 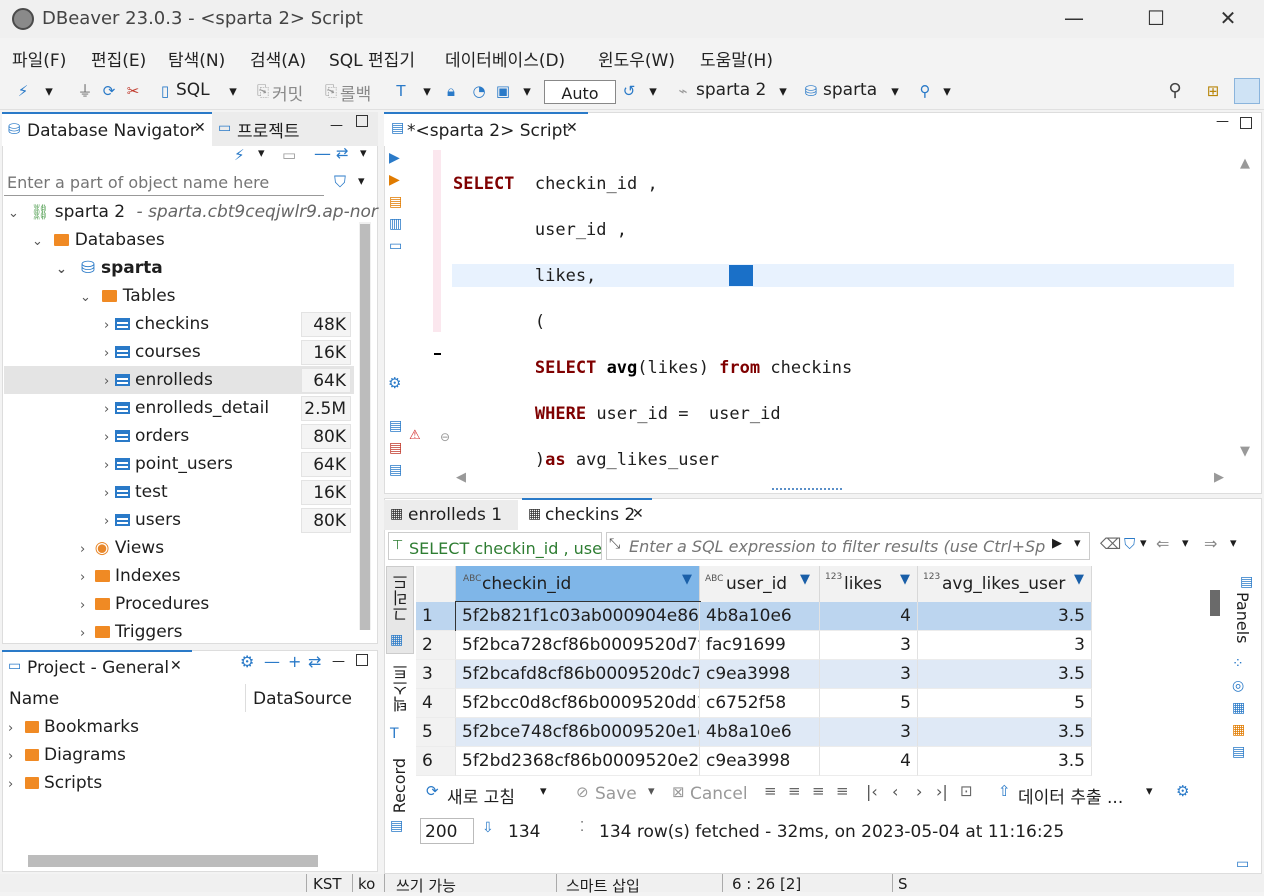 What do you see at coordinates (578, 616) in the screenshot?
I see `grid-cell-checkin-id: 5f2b821f1c03ab000904e862` at bounding box center [578, 616].